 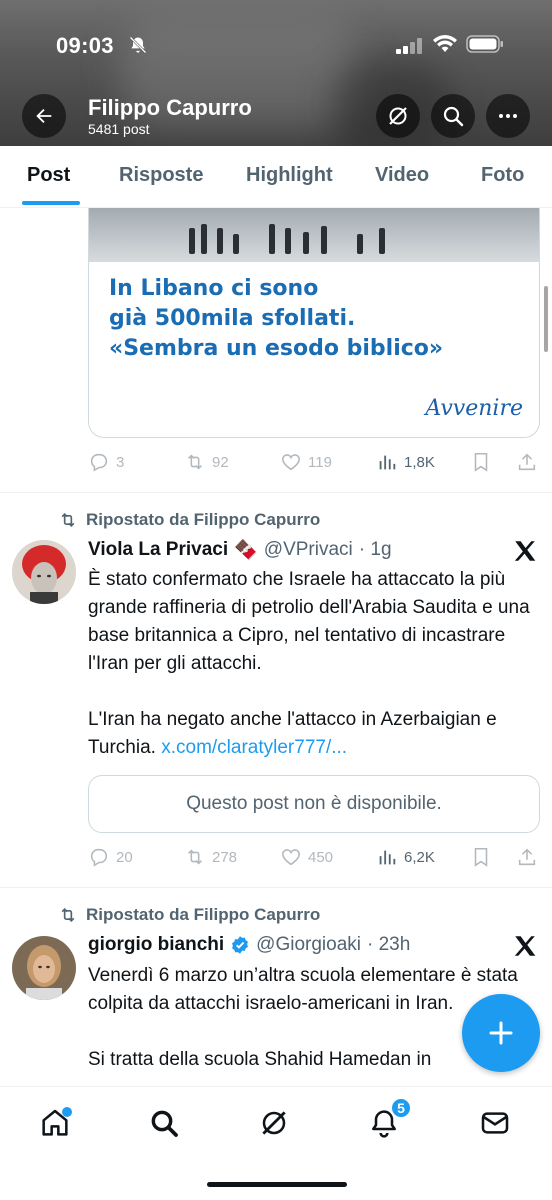 What do you see at coordinates (110, 857) in the screenshot?
I see `reply-button: 20` at bounding box center [110, 857].